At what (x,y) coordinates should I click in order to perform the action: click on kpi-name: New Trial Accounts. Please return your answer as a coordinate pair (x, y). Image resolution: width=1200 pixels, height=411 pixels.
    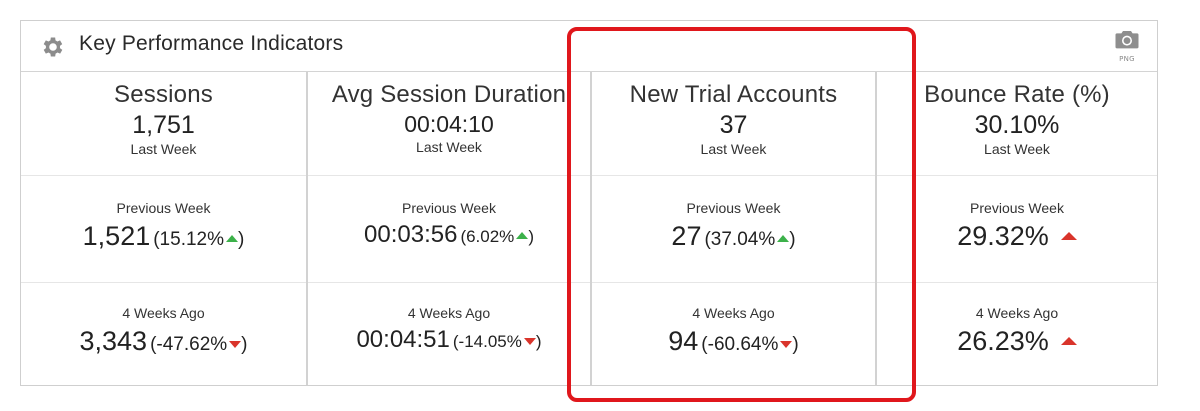
    Looking at the image, I should click on (733, 94).